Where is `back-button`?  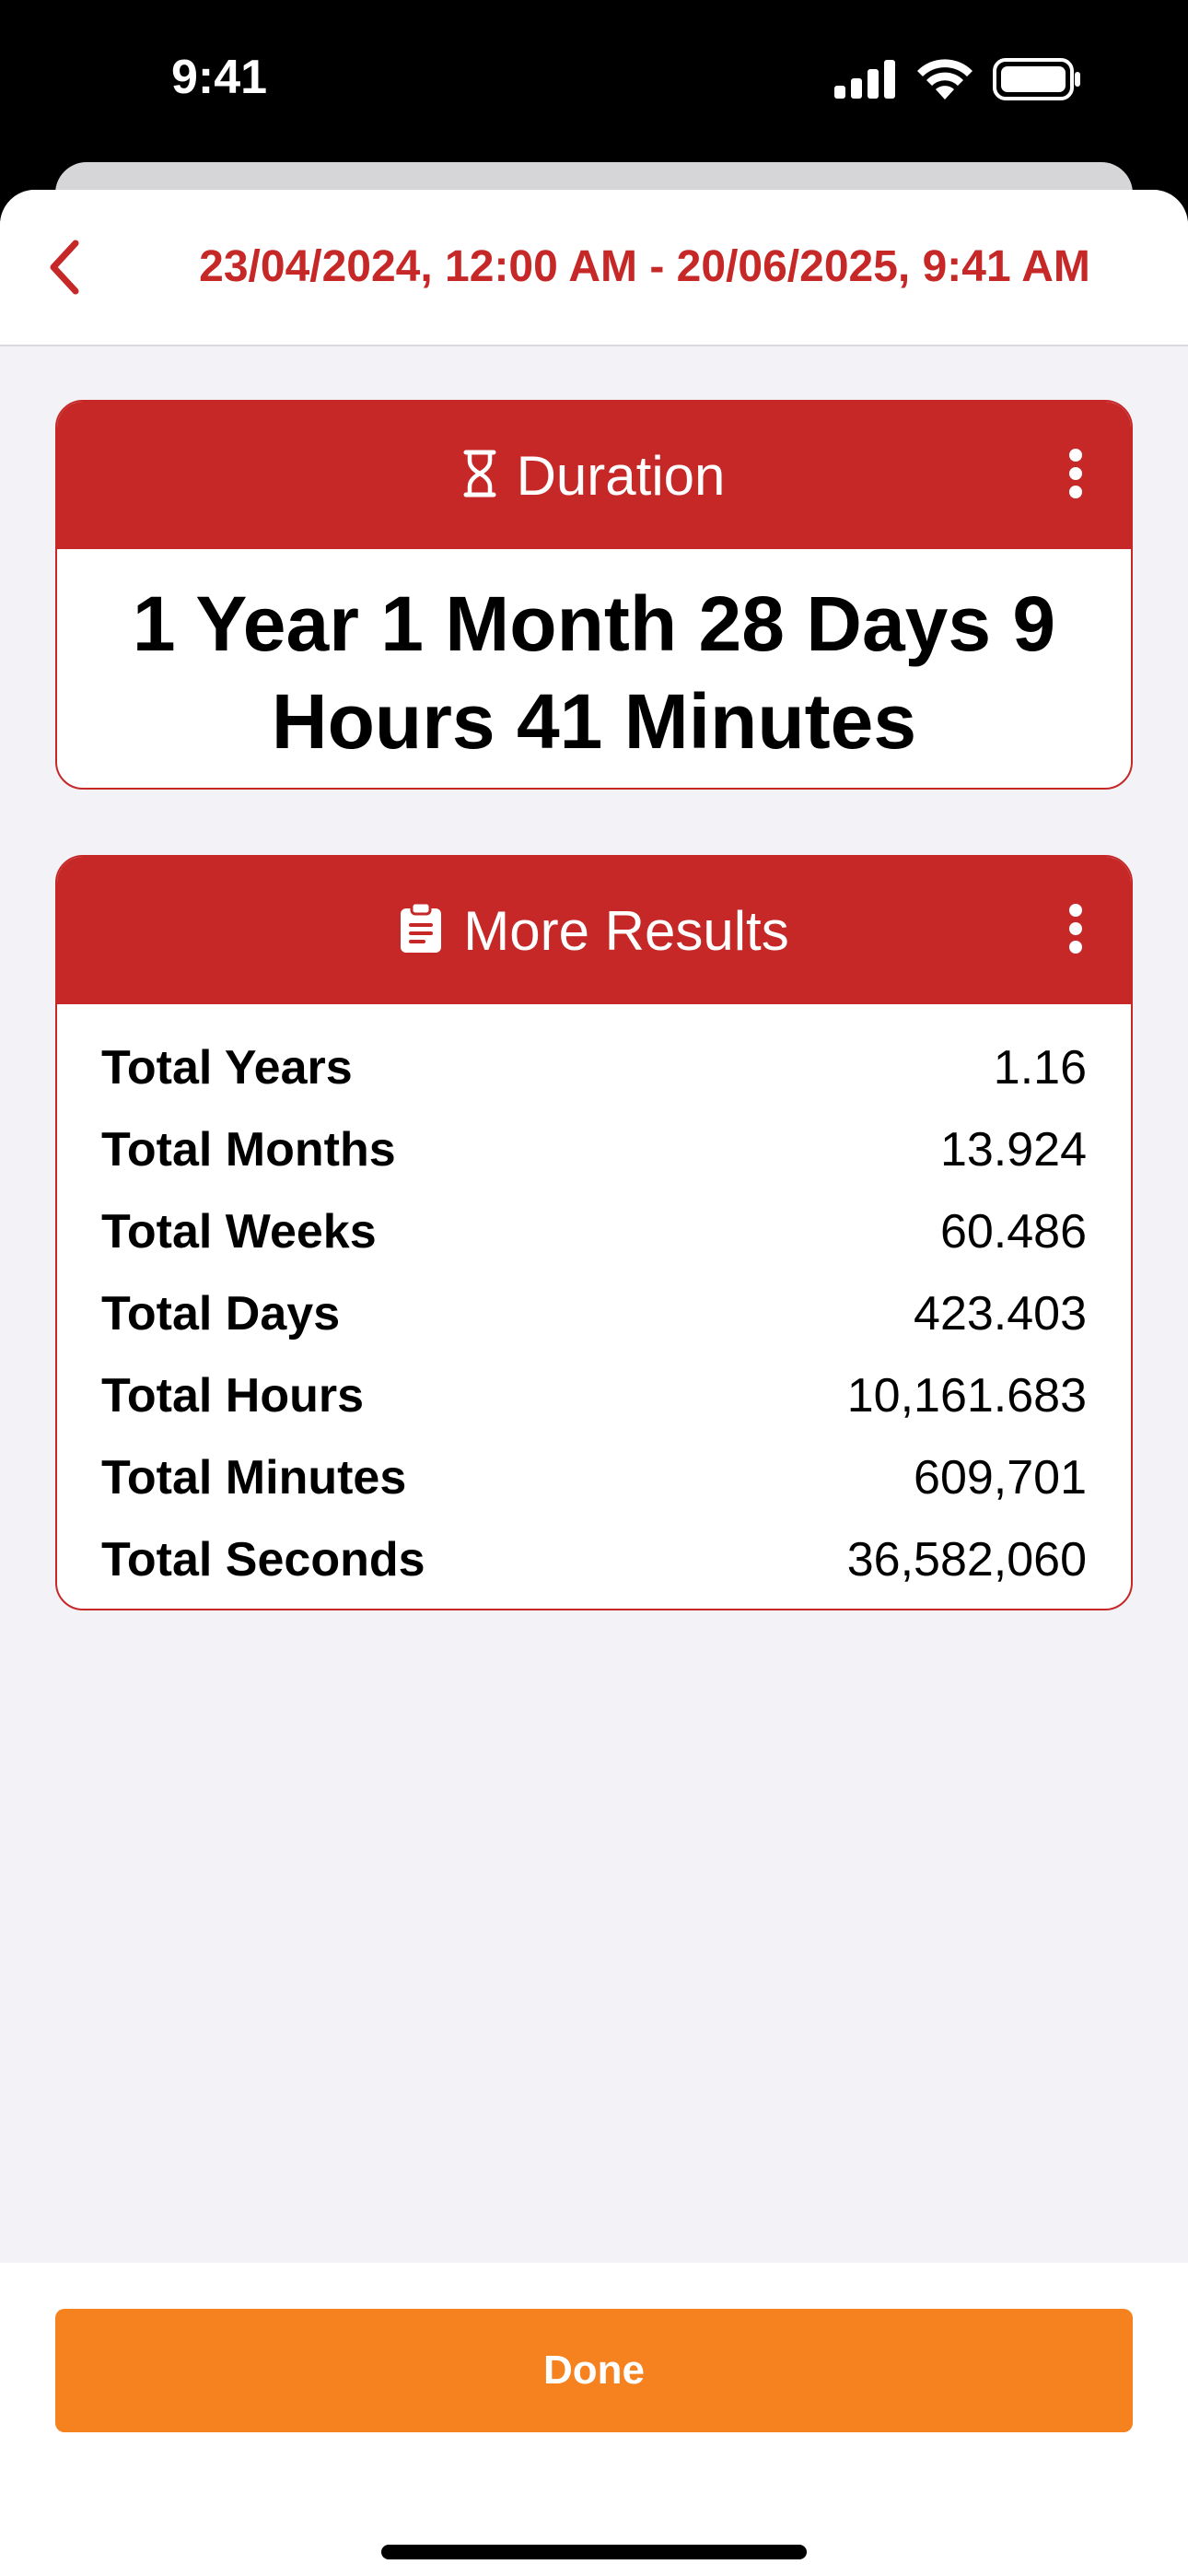 back-button is located at coordinates (64, 269).